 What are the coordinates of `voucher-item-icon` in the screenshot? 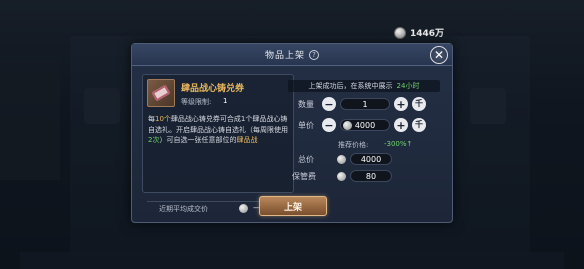 It's located at (161, 93).